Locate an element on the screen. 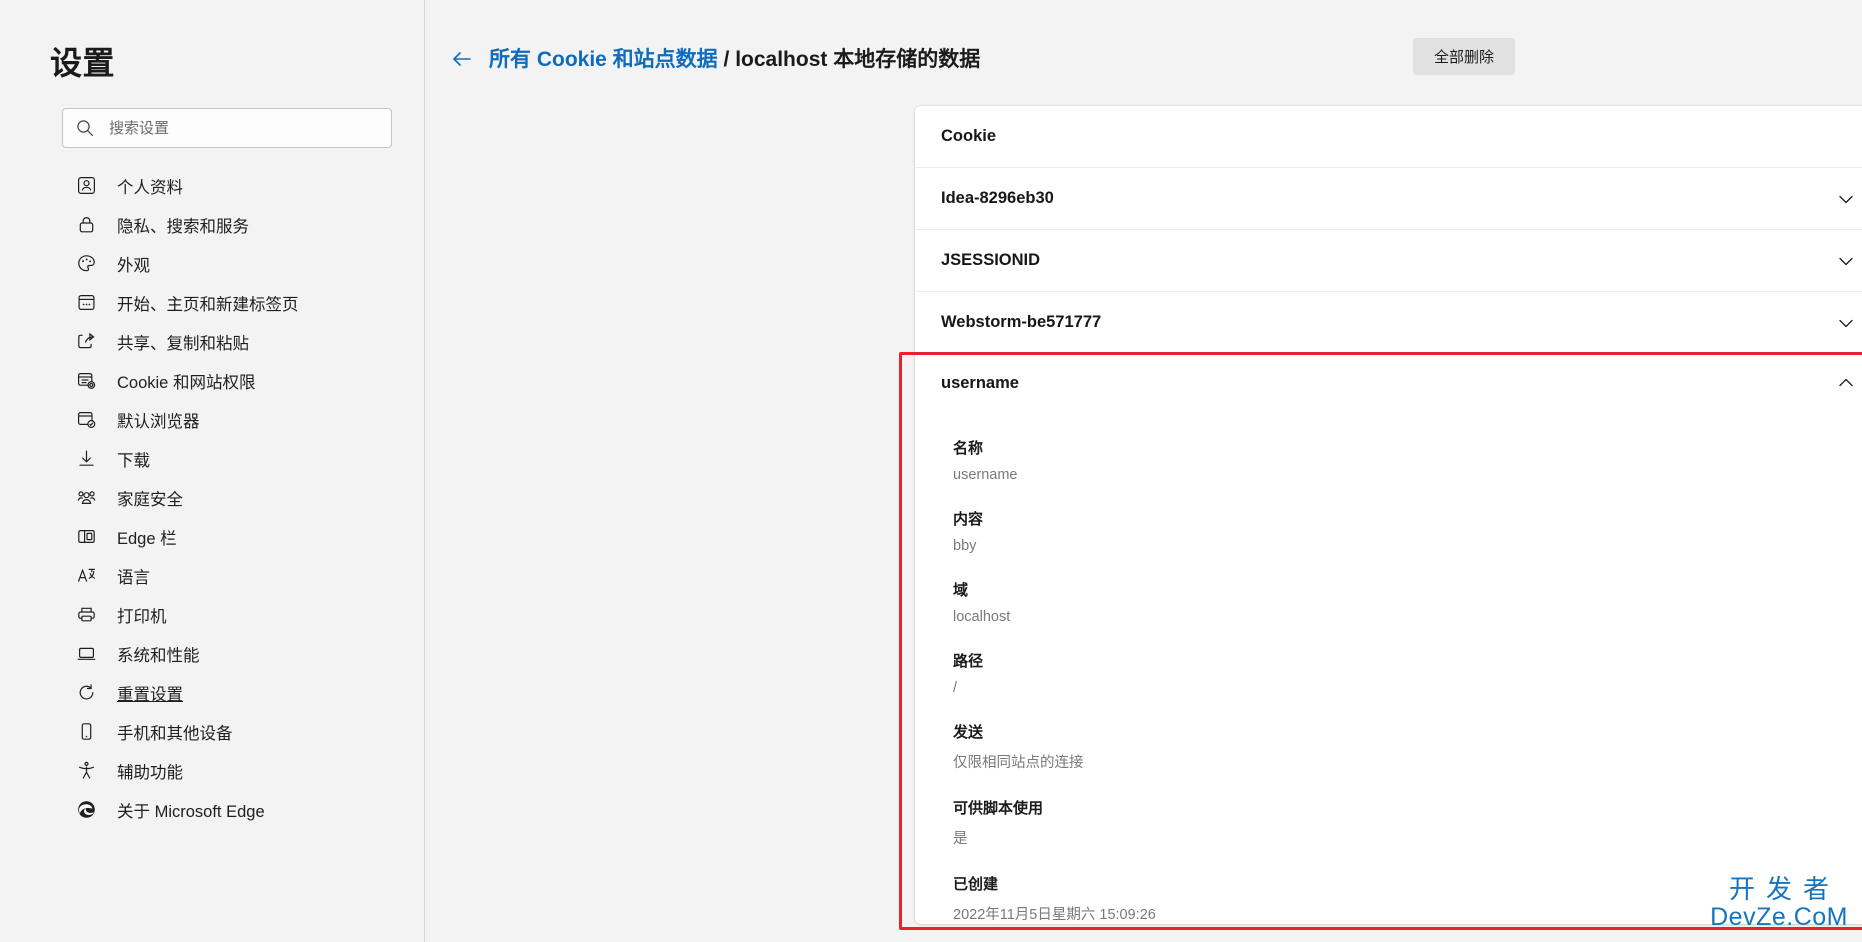 This screenshot has width=1862, height=942. watermark-line-1: 开发者 is located at coordinates (1785, 889).